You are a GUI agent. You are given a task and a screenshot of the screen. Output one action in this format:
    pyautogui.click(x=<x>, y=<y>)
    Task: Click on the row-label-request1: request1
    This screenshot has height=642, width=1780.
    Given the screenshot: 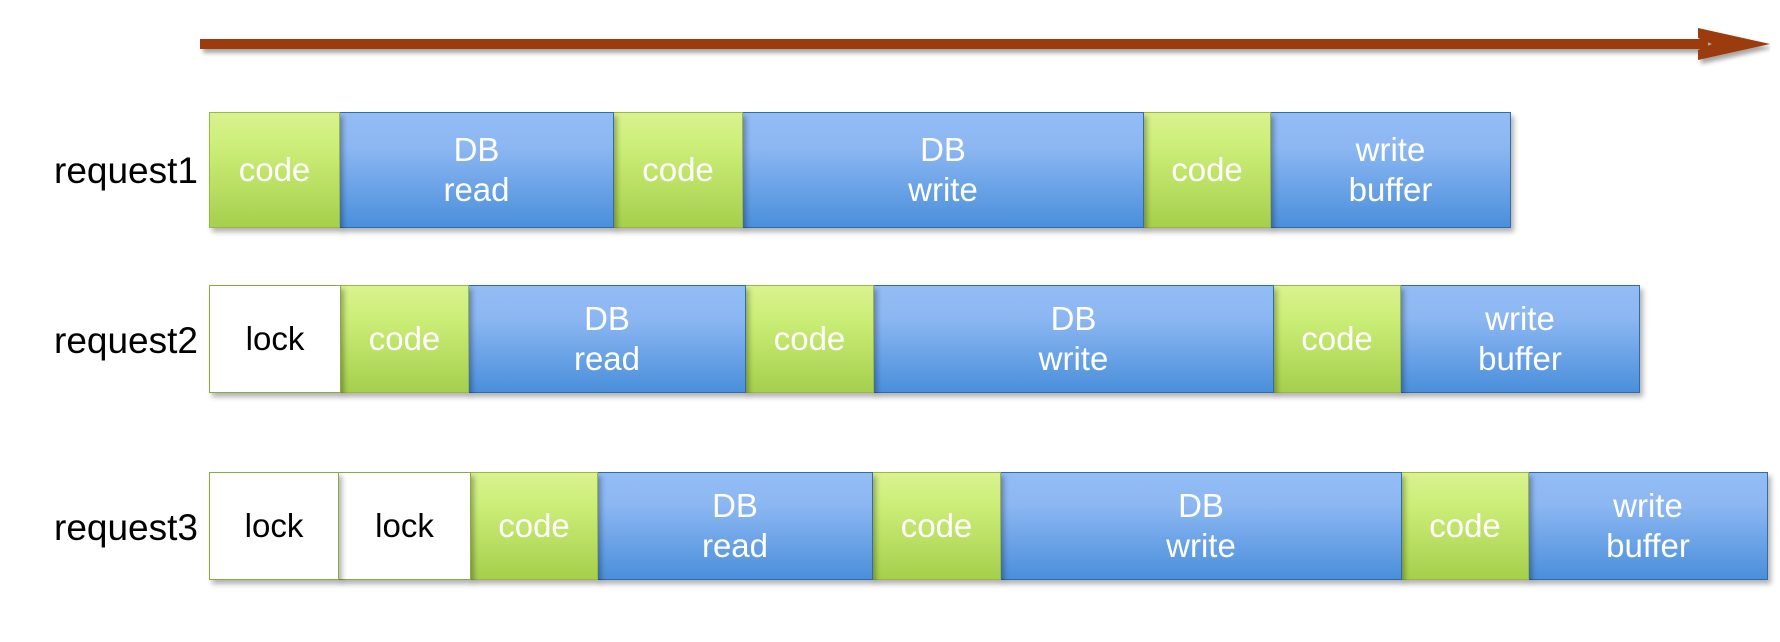 What is the action you would take?
    pyautogui.click(x=126, y=170)
    